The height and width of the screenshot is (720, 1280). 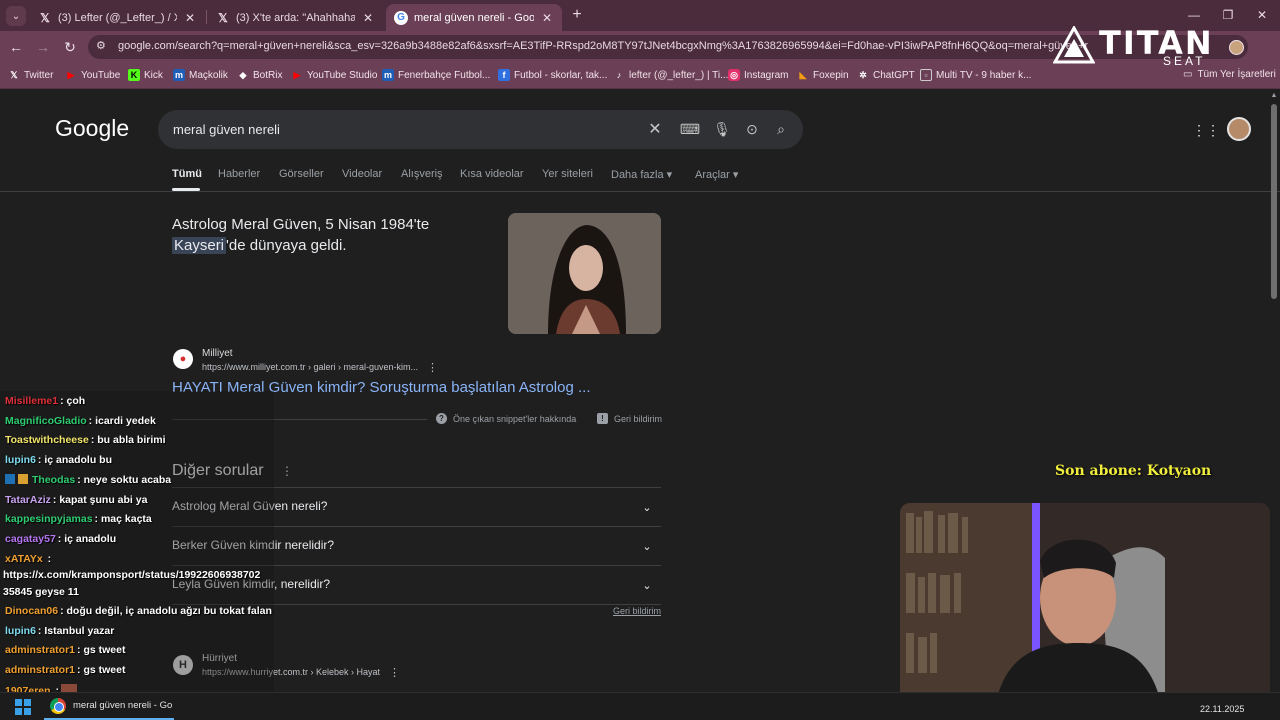 I want to click on google-logo: Google, so click(x=92, y=128).